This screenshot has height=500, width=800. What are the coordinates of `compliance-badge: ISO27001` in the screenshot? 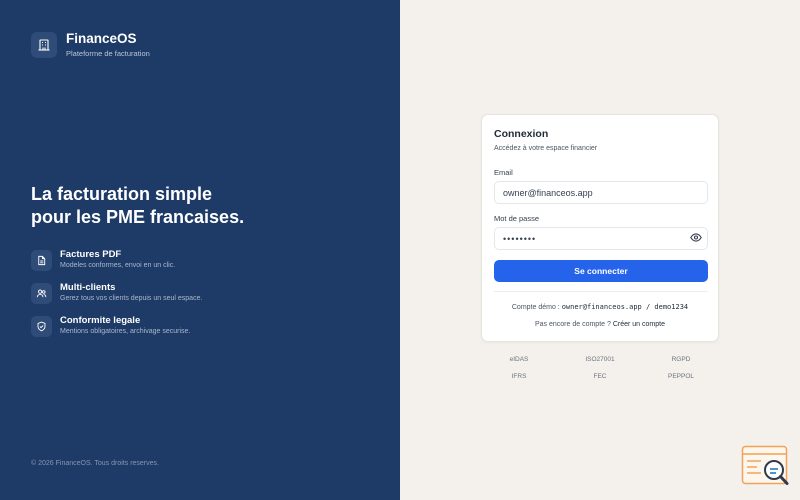 It's located at (600, 359).